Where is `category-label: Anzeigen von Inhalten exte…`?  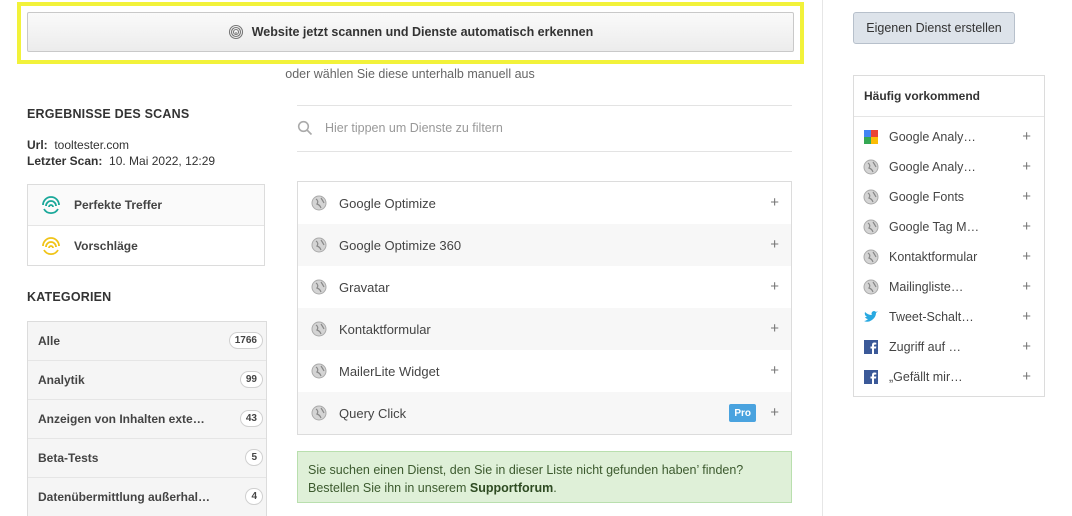
category-label: Anzeigen von Inhalten exte… is located at coordinates (121, 419).